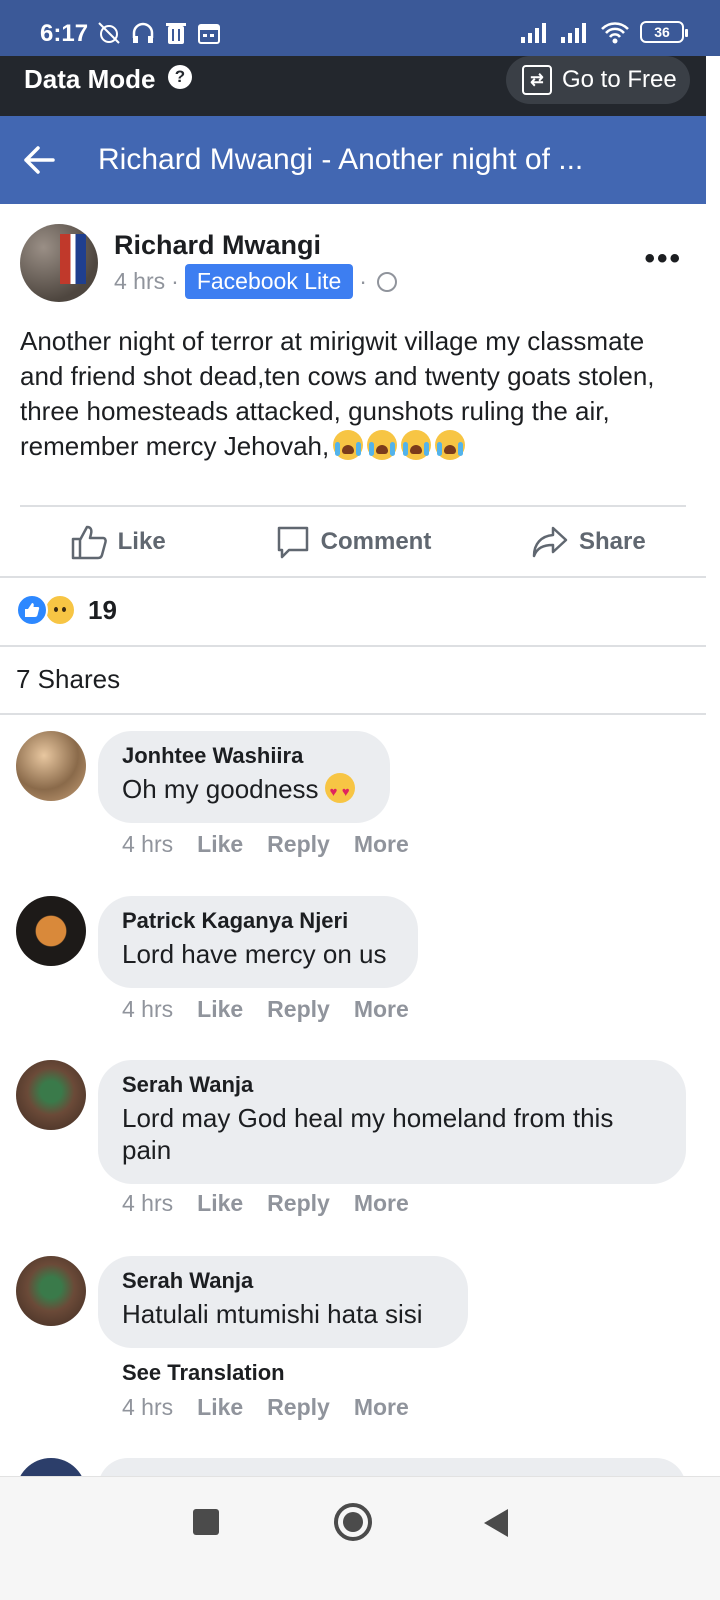 The width and height of the screenshot is (720, 1600). I want to click on wifi-icon, so click(615, 33).